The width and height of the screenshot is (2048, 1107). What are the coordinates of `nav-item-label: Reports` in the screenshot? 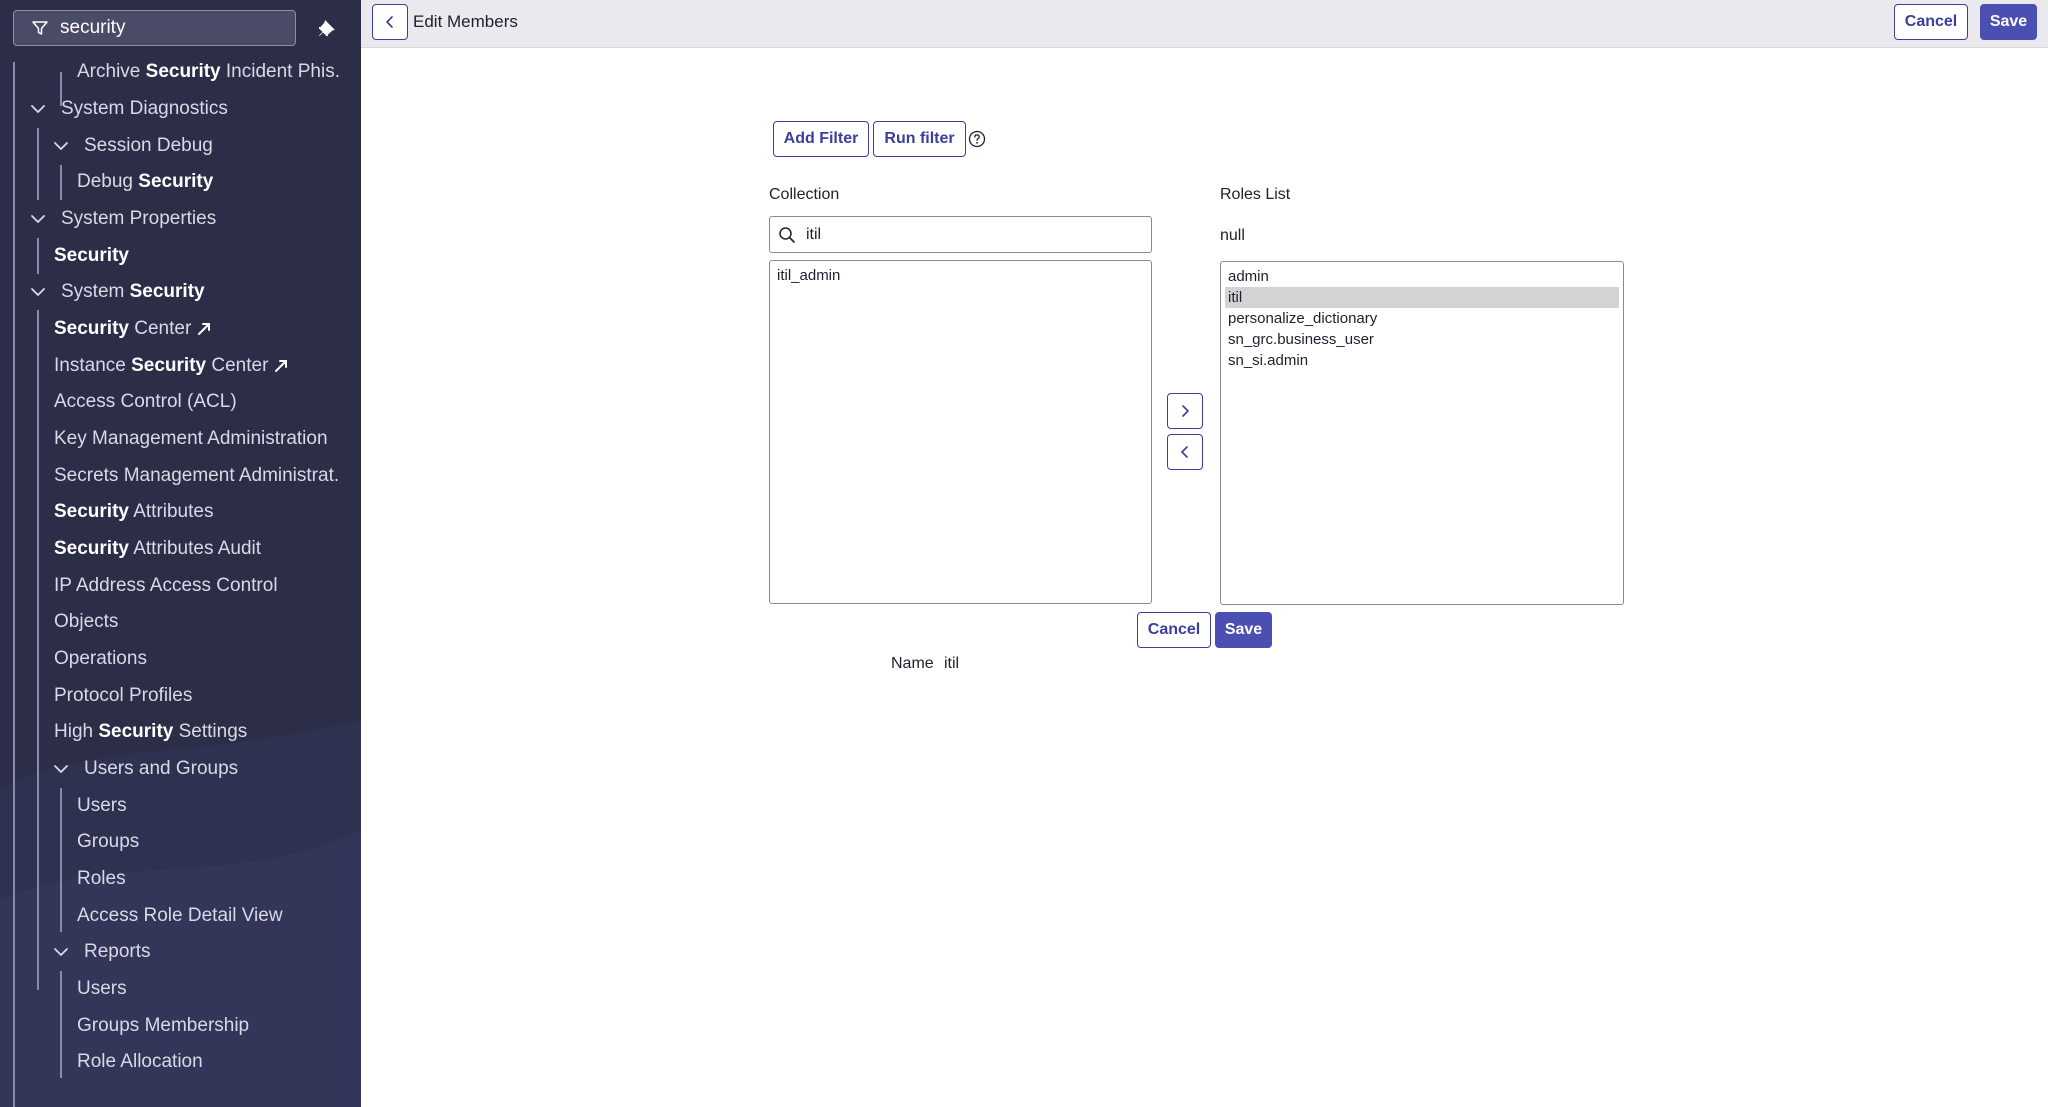 It's located at (117, 952).